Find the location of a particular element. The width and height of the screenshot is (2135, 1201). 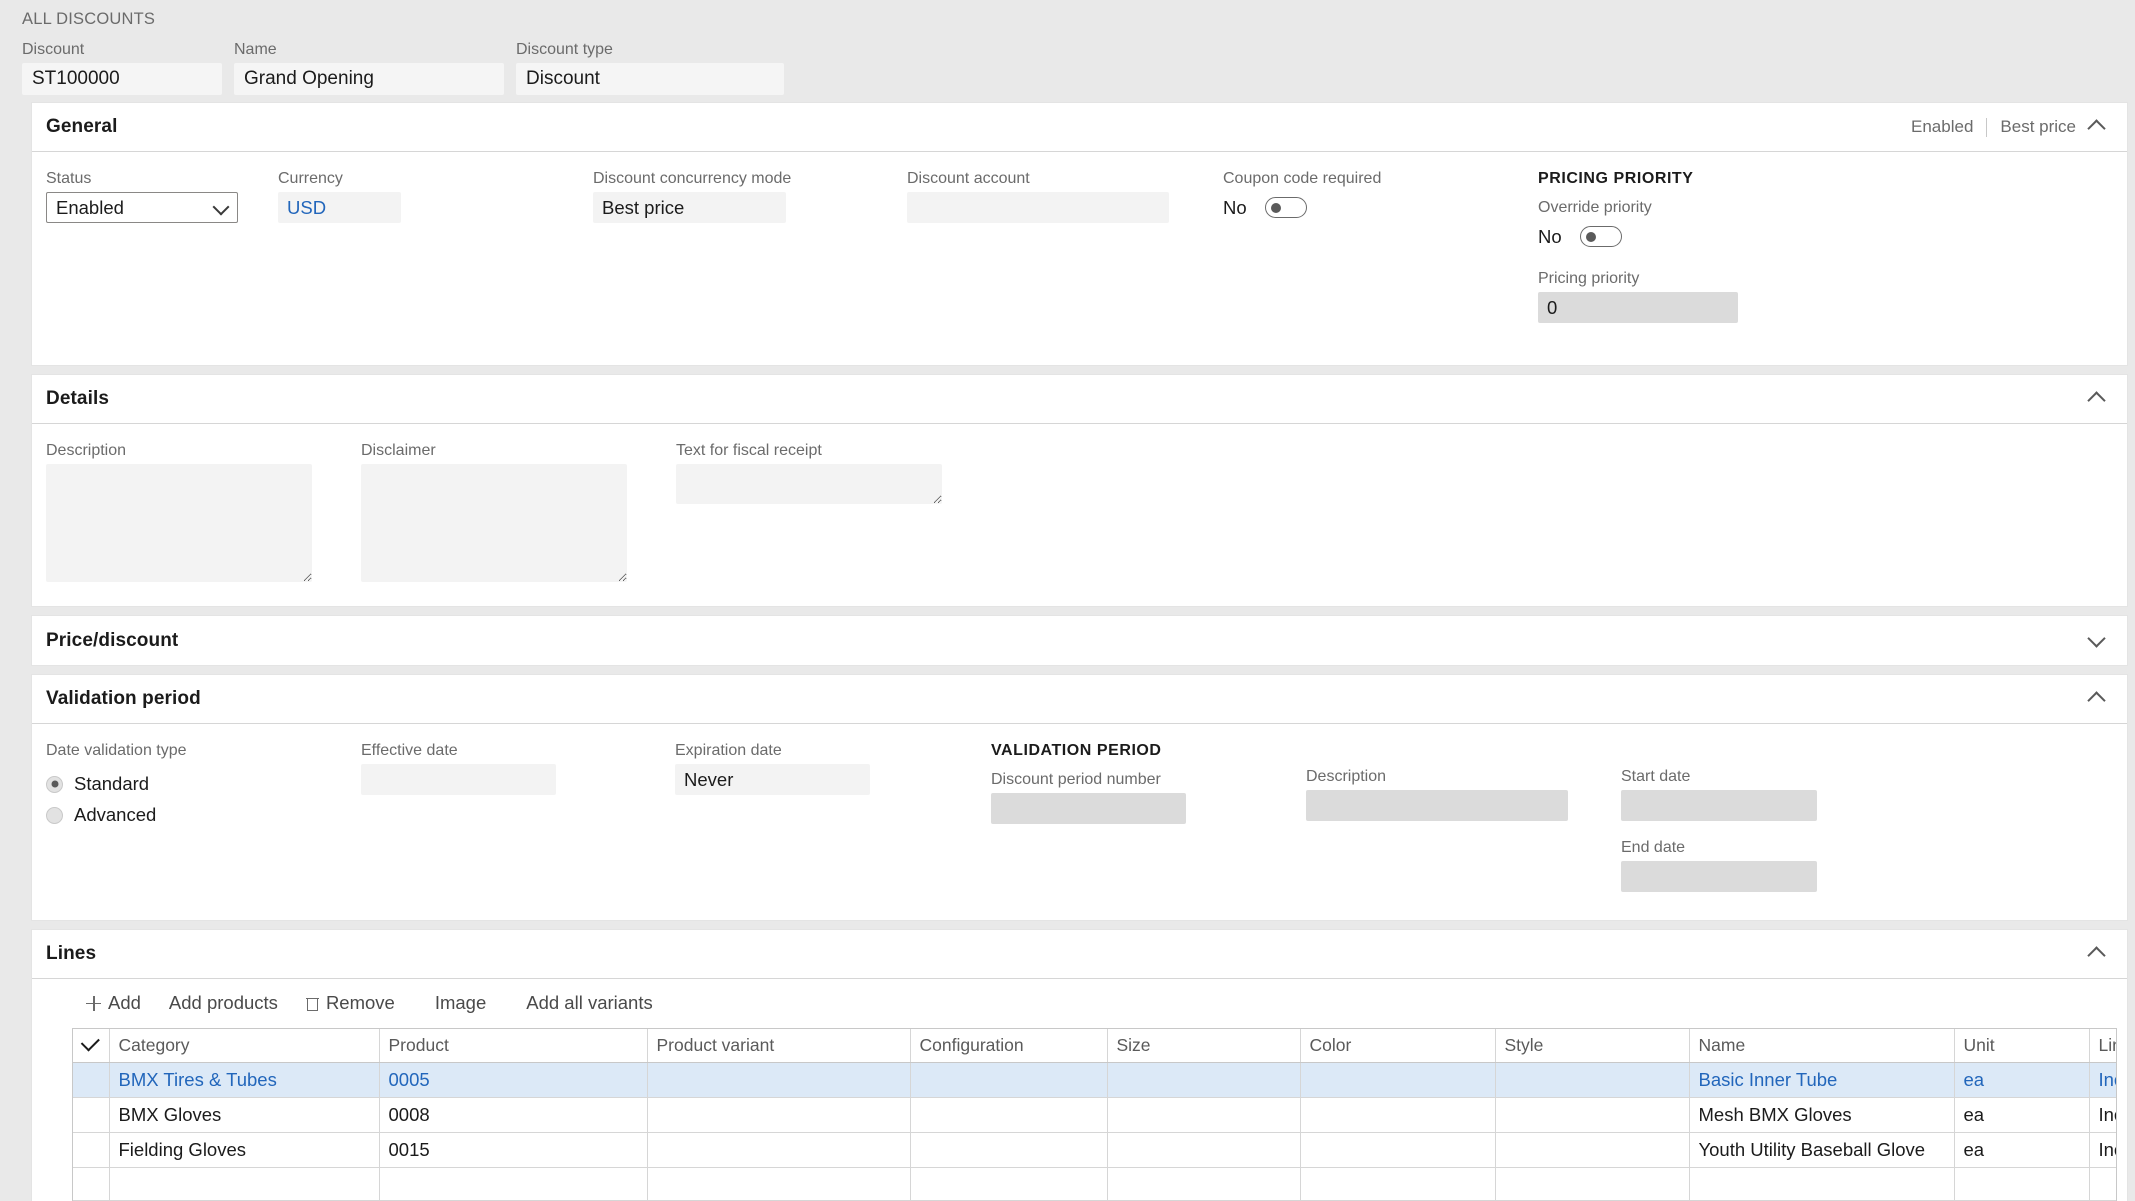

cell-category: BMX Tires & Tubes is located at coordinates (244, 1080).